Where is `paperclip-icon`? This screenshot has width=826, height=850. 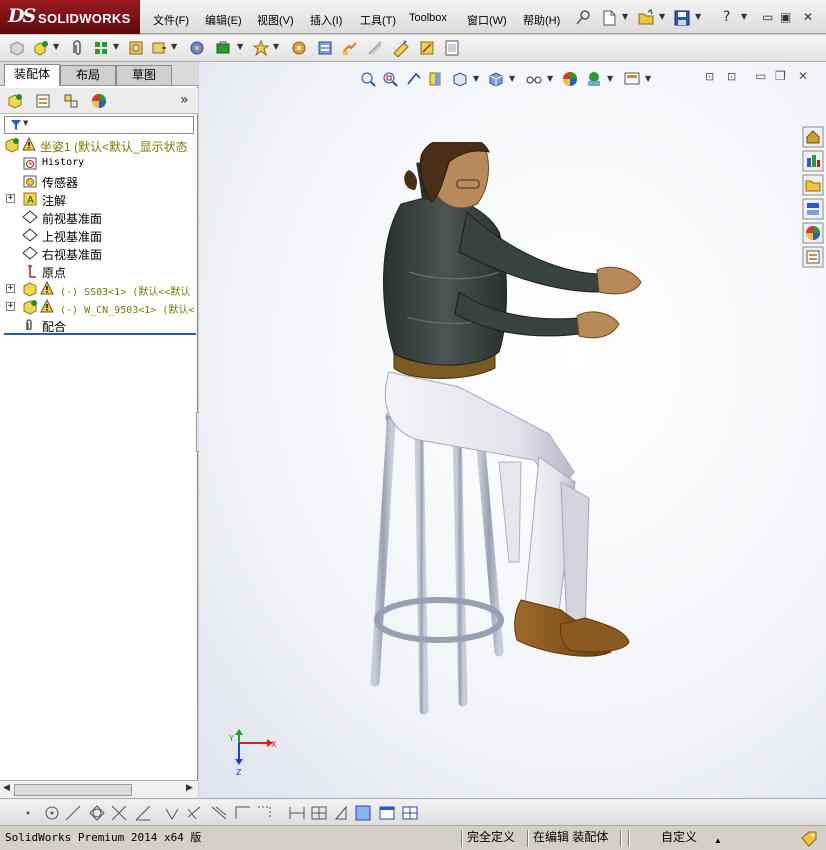
paperclip-icon is located at coordinates (77, 48).